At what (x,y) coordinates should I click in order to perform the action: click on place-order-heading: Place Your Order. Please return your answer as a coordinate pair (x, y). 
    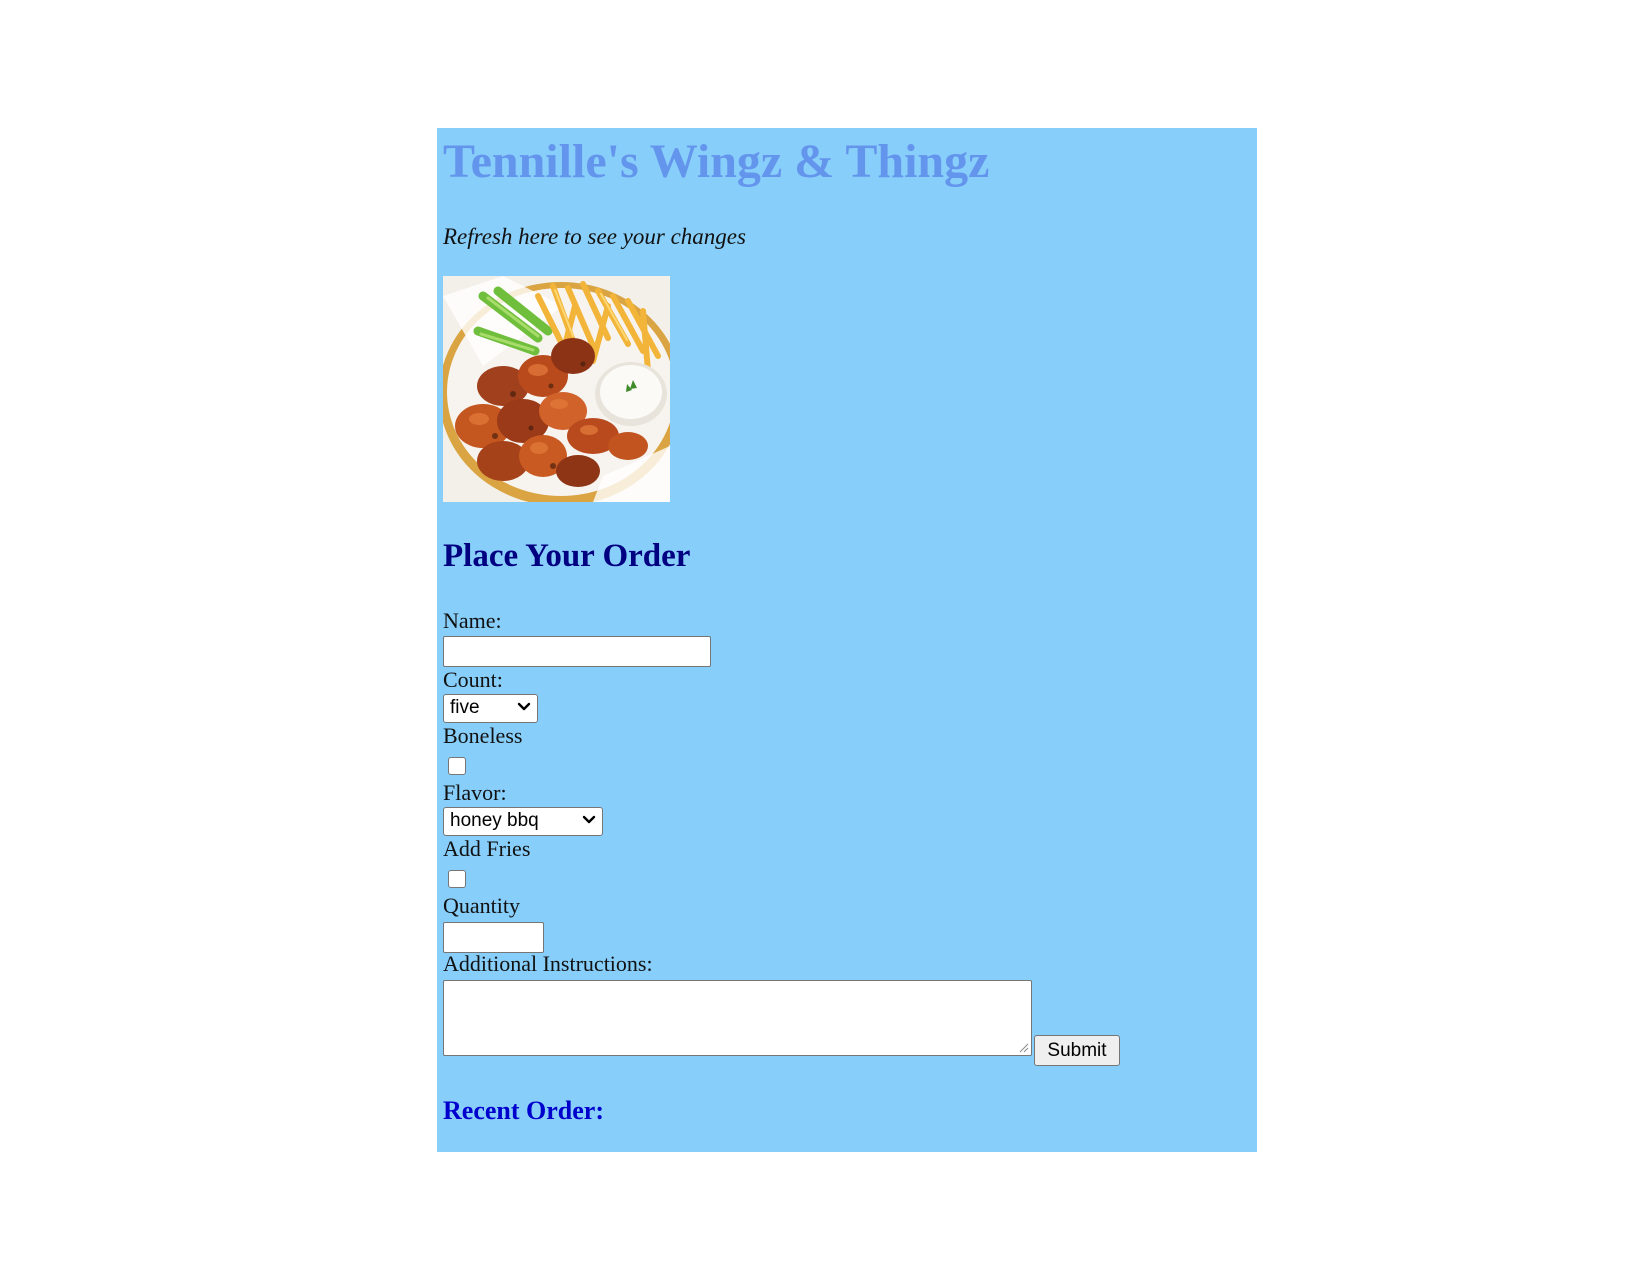
    Looking at the image, I should click on (567, 556).